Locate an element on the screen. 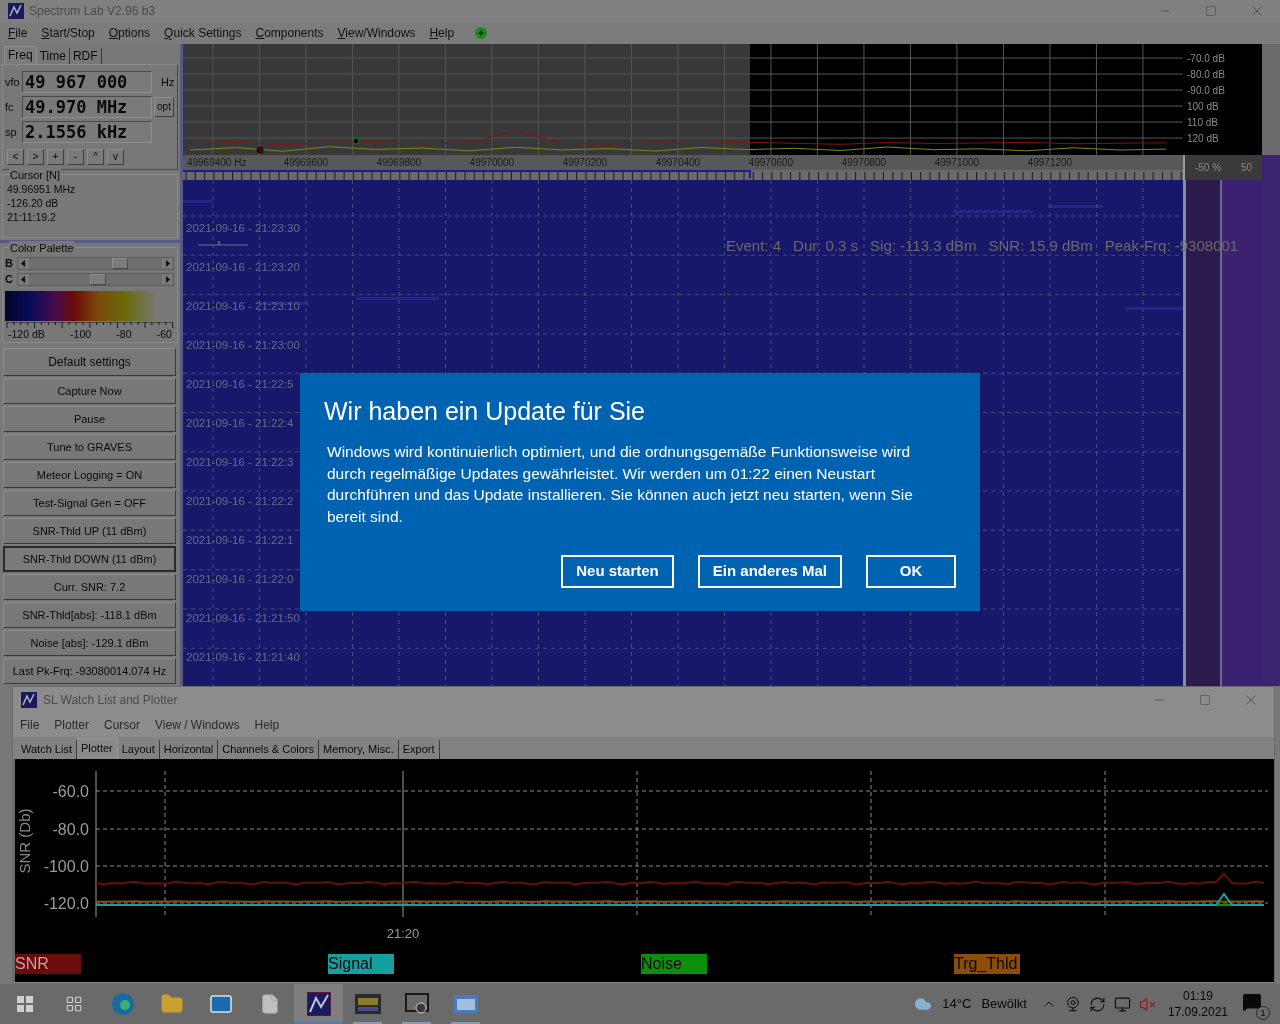 The height and width of the screenshot is (1024, 1280). status-icon is located at coordinates (481, 33).